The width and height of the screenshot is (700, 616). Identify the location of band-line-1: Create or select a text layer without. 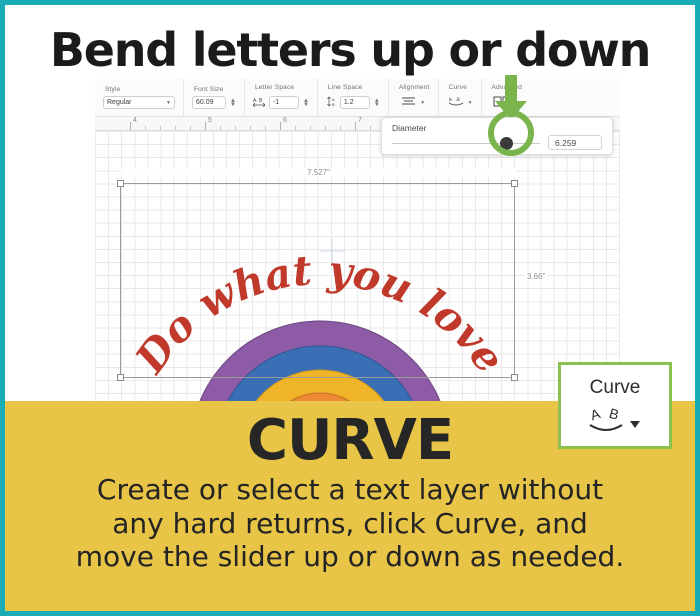
(350, 489).